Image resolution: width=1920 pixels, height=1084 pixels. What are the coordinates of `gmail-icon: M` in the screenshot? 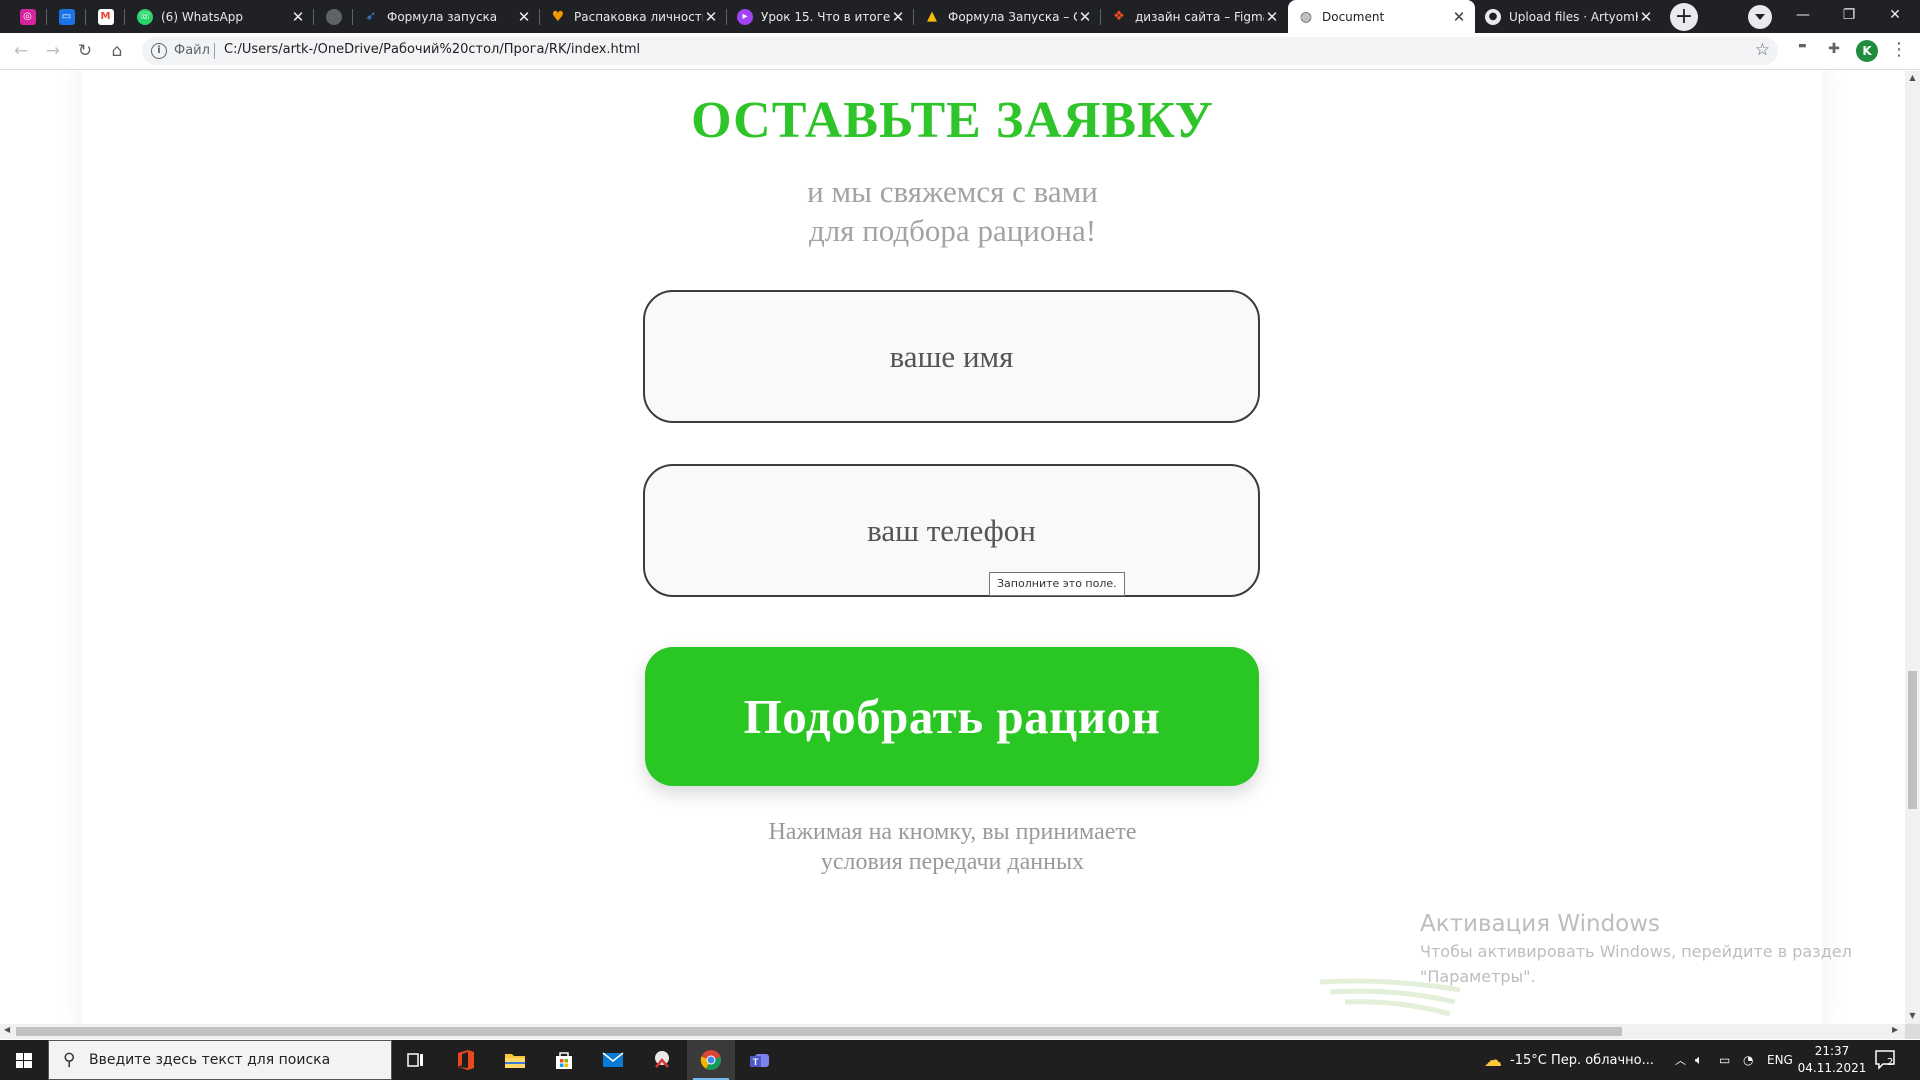 It's located at (105, 16).